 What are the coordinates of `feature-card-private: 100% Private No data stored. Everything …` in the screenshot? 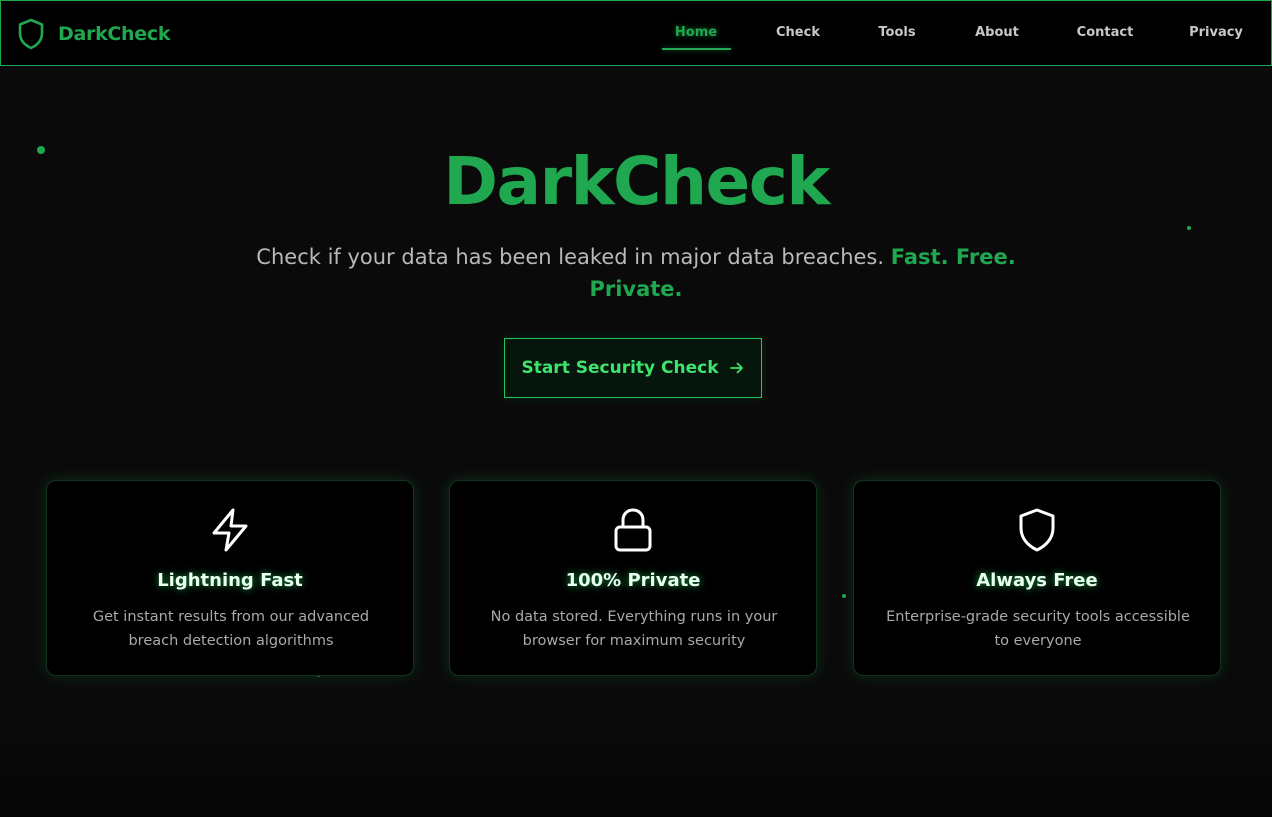 It's located at (633, 578).